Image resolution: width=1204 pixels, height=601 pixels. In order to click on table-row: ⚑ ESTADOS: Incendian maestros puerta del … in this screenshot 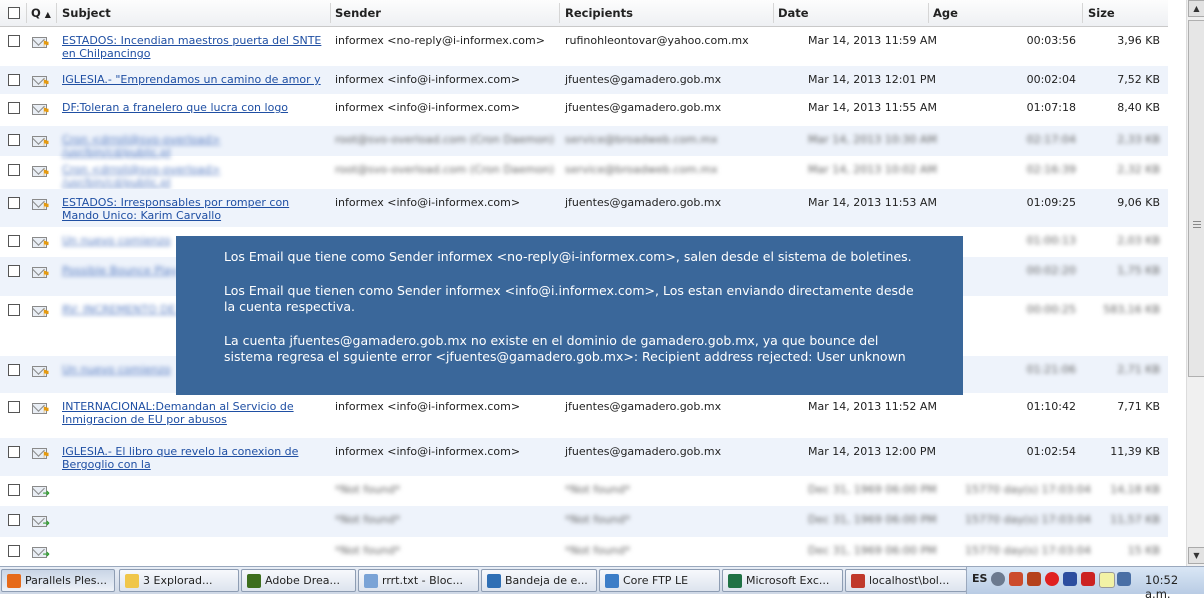, I will do `click(584, 46)`.